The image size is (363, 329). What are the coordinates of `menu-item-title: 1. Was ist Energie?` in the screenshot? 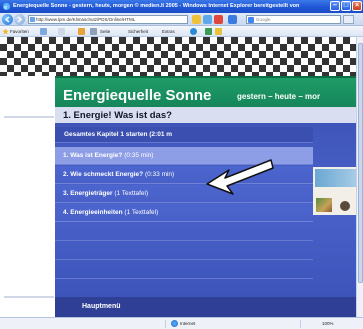 It's located at (93, 155).